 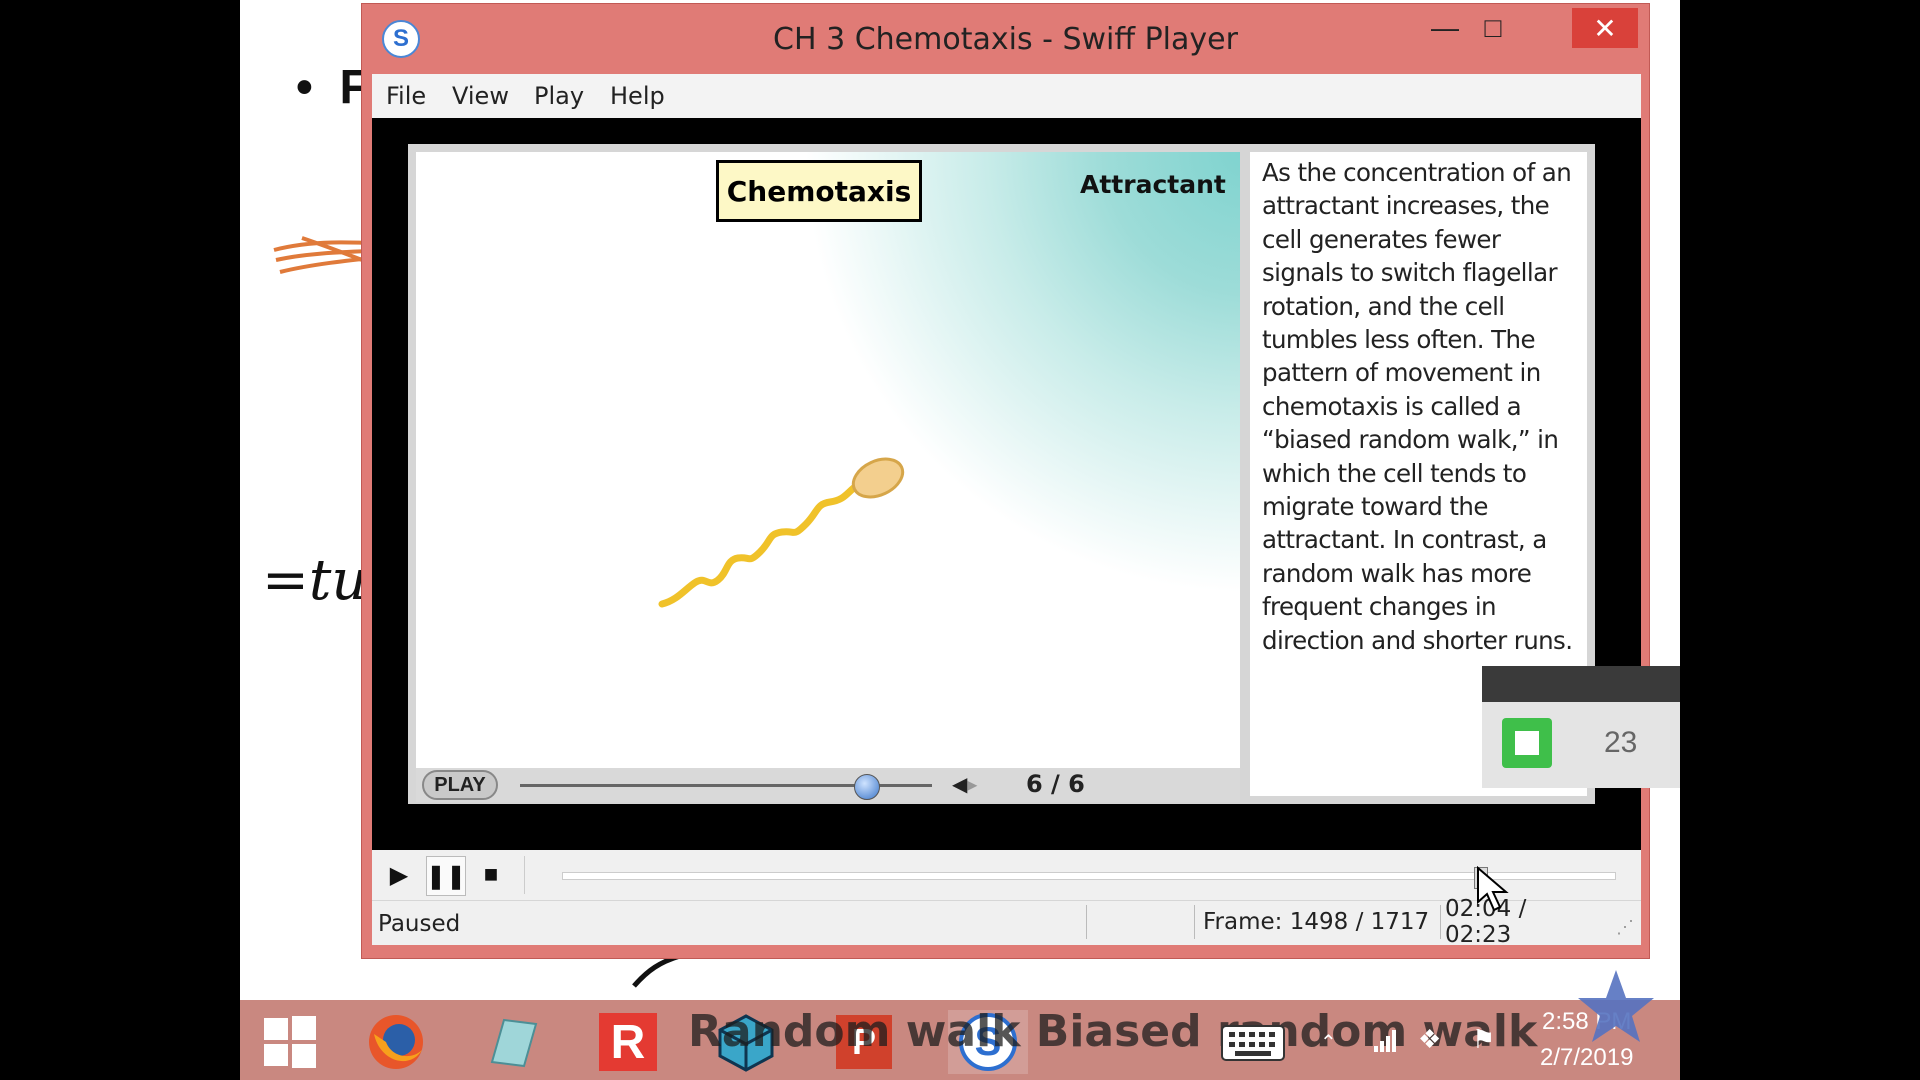 What do you see at coordinates (1317, 922) in the screenshot?
I see `frame-counter: Frame: 1498 / 1717` at bounding box center [1317, 922].